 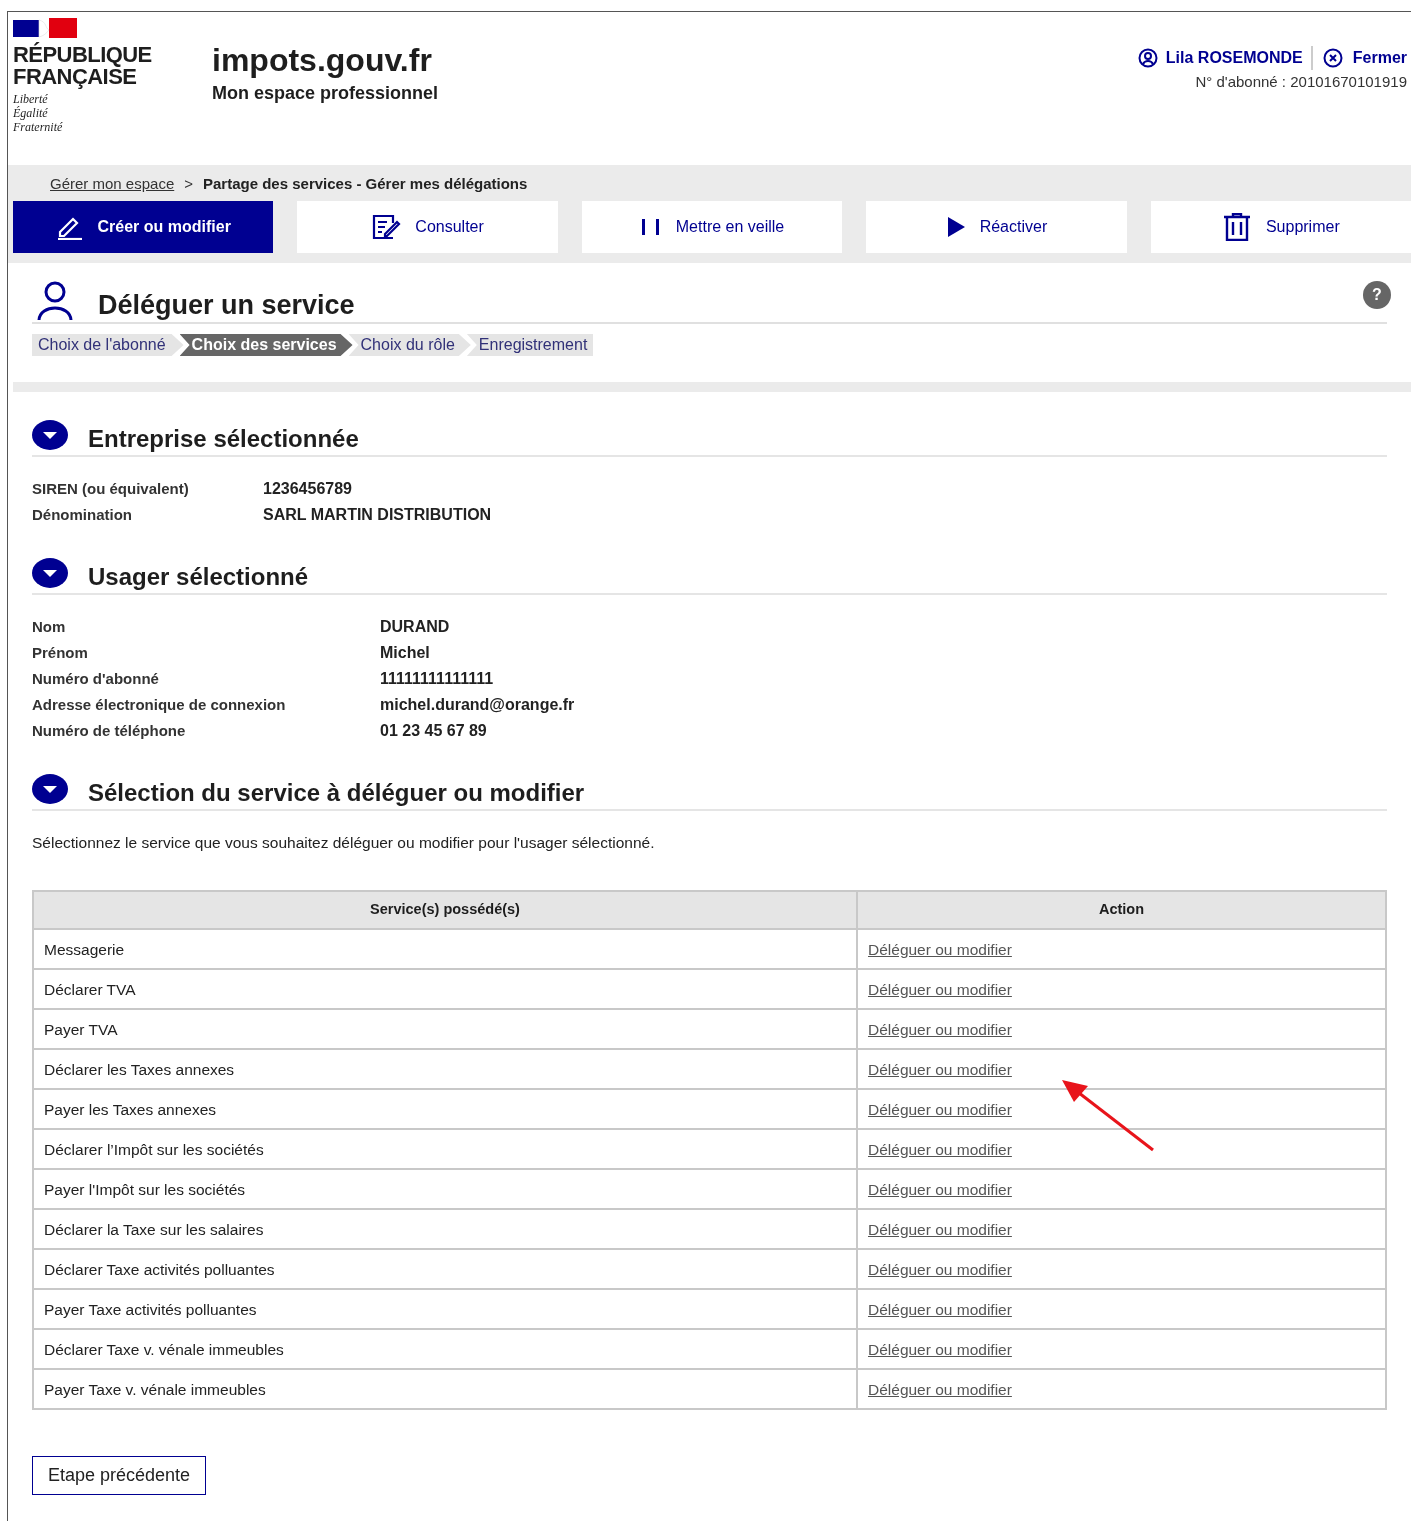 What do you see at coordinates (445, 1149) in the screenshot?
I see `table-cell: Déclarer l’Impôt sur les sociétés` at bounding box center [445, 1149].